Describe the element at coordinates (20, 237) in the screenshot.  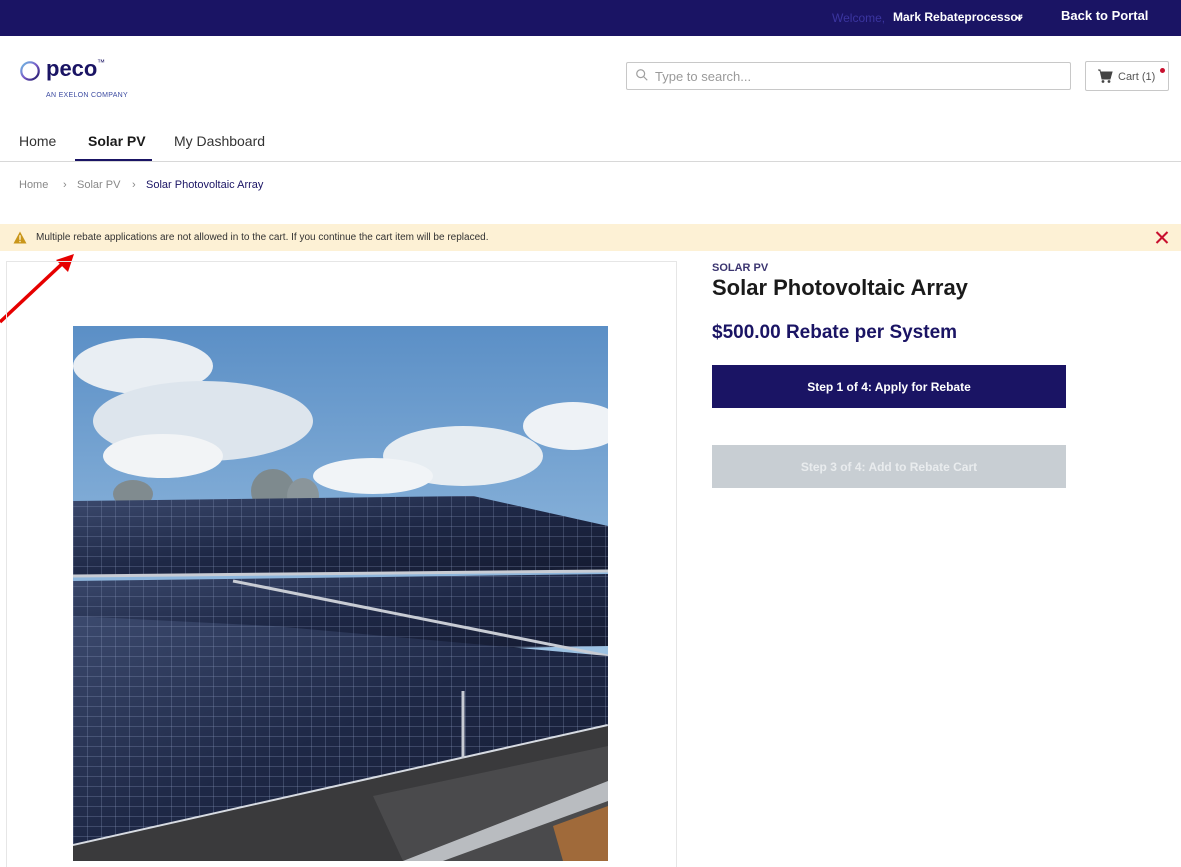
I see `warning-icon` at that location.